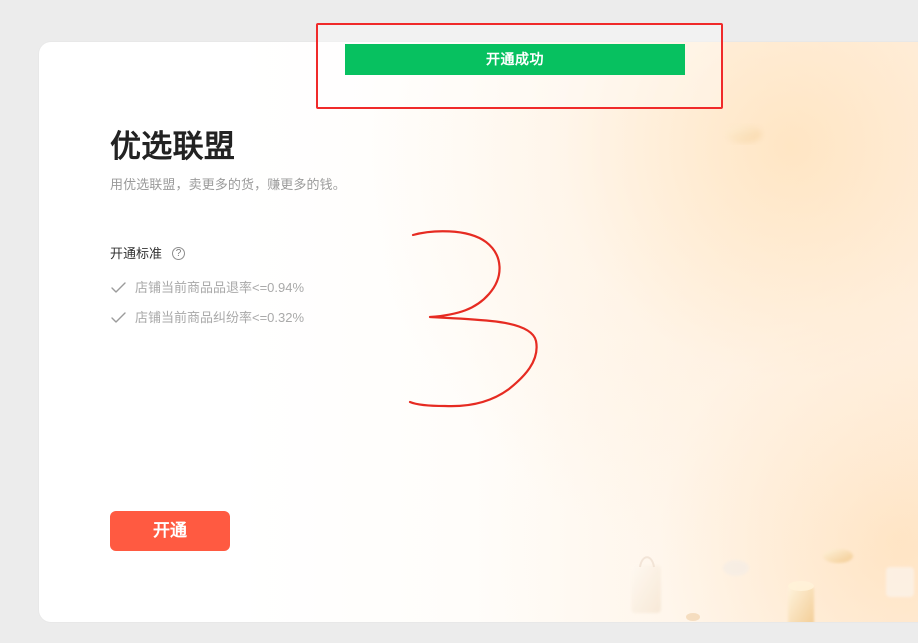 The image size is (918, 643). What do you see at coordinates (178, 253) in the screenshot?
I see `question-circle-icon: ?` at bounding box center [178, 253].